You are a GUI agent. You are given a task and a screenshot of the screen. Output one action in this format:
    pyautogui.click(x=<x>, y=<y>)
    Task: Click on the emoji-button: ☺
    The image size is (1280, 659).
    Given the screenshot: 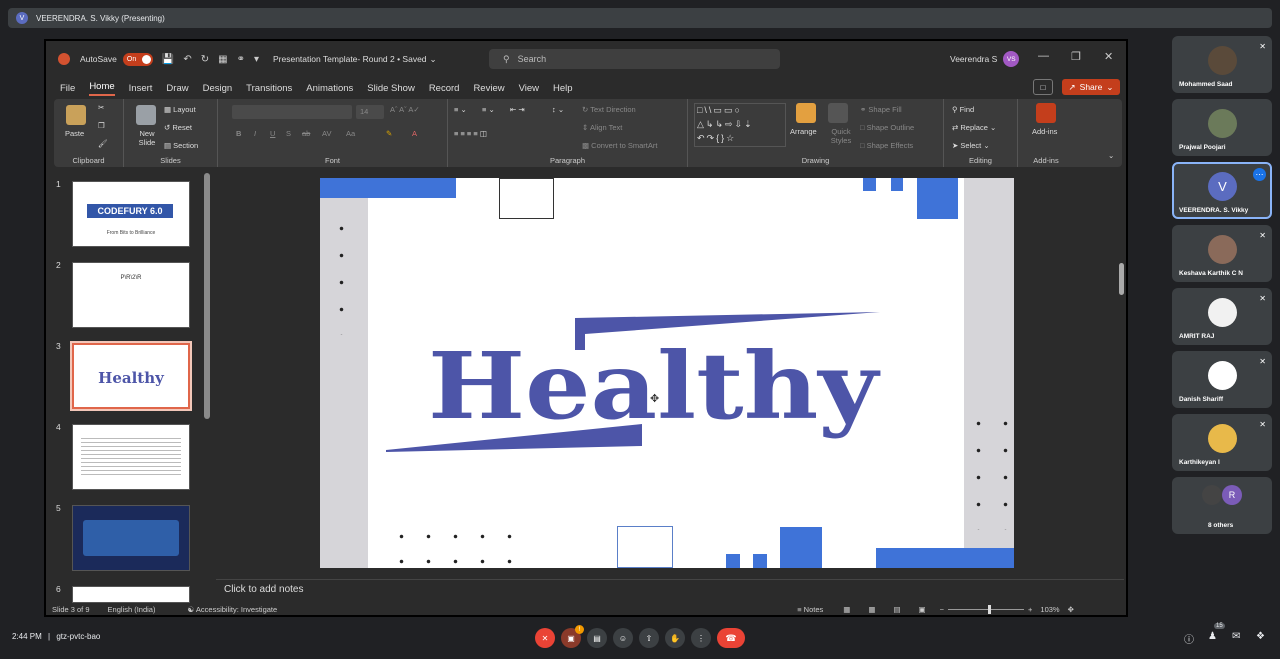 What is the action you would take?
    pyautogui.click(x=623, y=638)
    